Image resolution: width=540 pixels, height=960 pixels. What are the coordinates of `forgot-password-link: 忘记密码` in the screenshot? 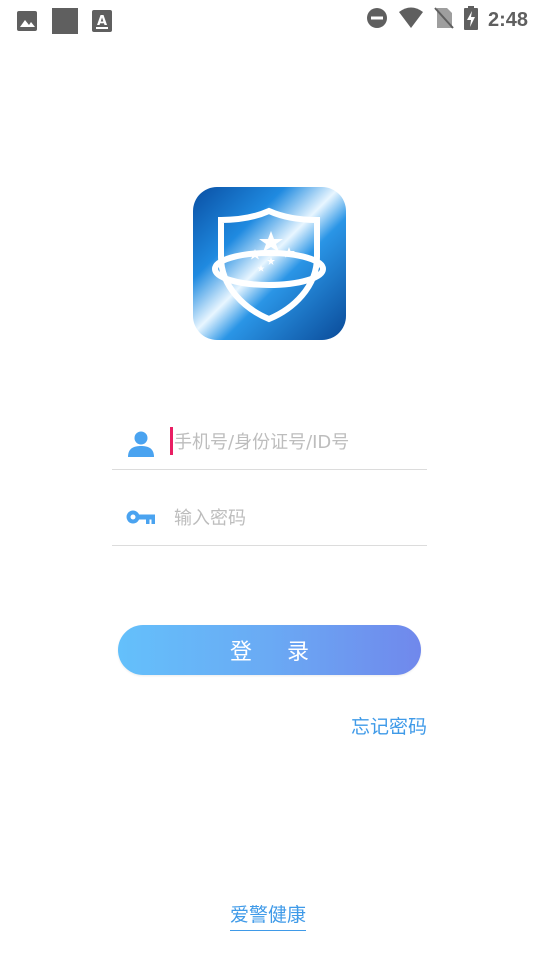 It's located at (389, 725).